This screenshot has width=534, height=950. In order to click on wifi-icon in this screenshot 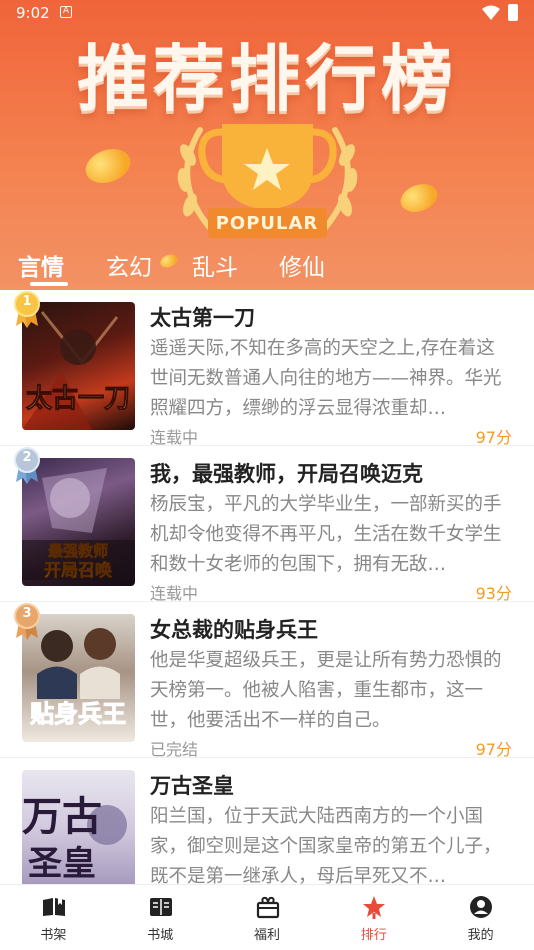, I will do `click(491, 12)`.